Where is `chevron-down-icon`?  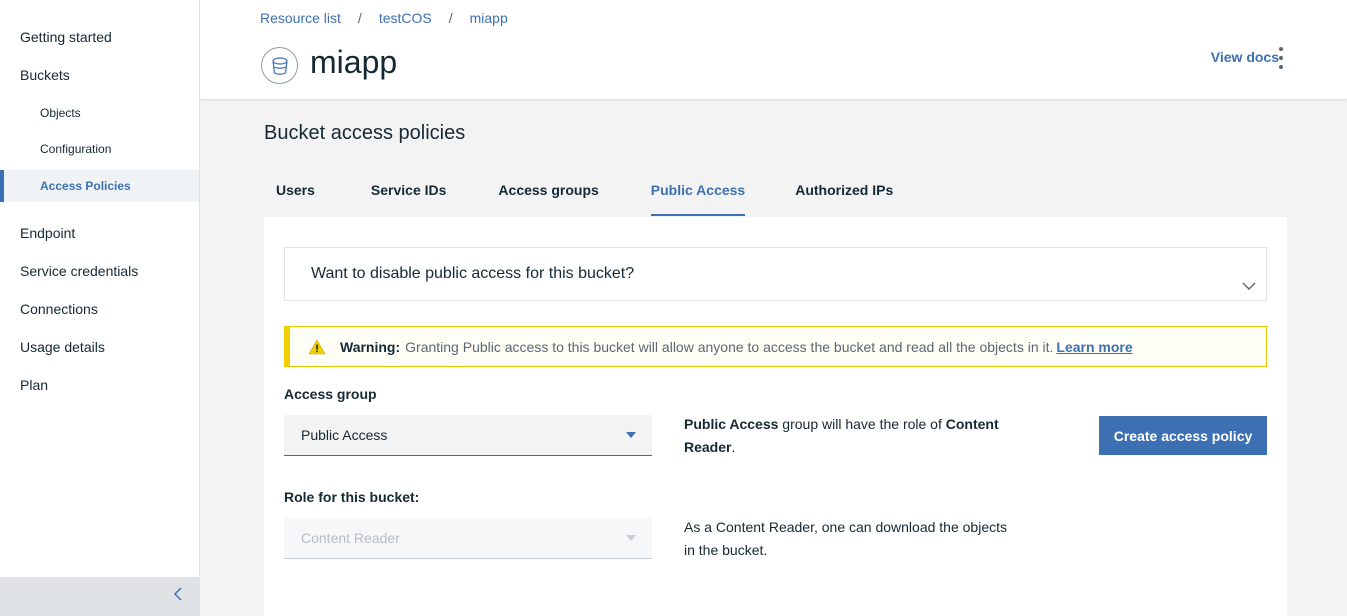 chevron-down-icon is located at coordinates (1249, 287).